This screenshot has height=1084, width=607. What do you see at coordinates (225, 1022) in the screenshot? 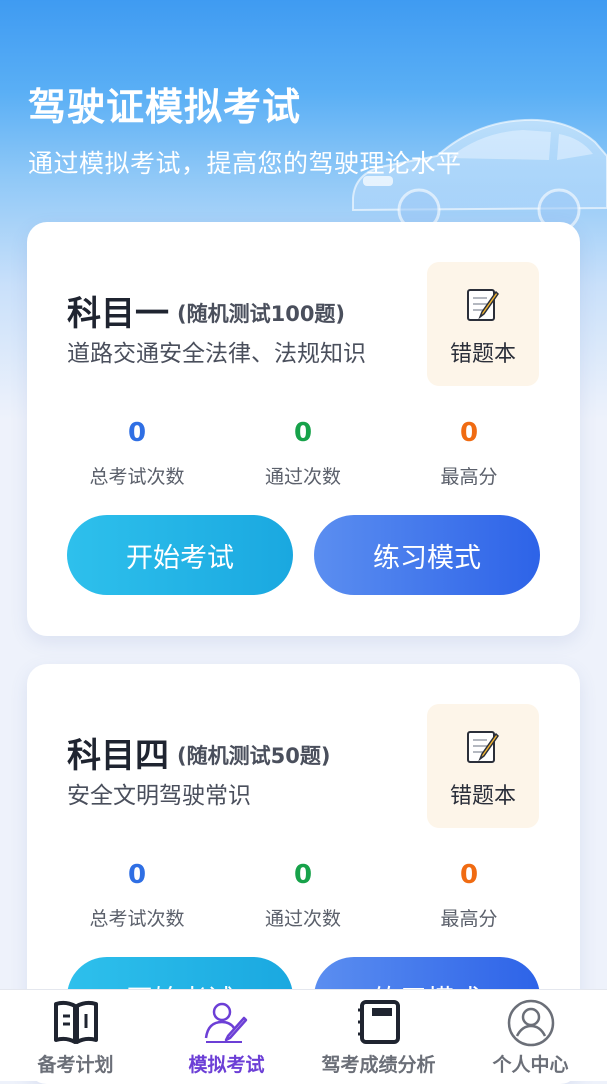
I see `person-pen-icon` at bounding box center [225, 1022].